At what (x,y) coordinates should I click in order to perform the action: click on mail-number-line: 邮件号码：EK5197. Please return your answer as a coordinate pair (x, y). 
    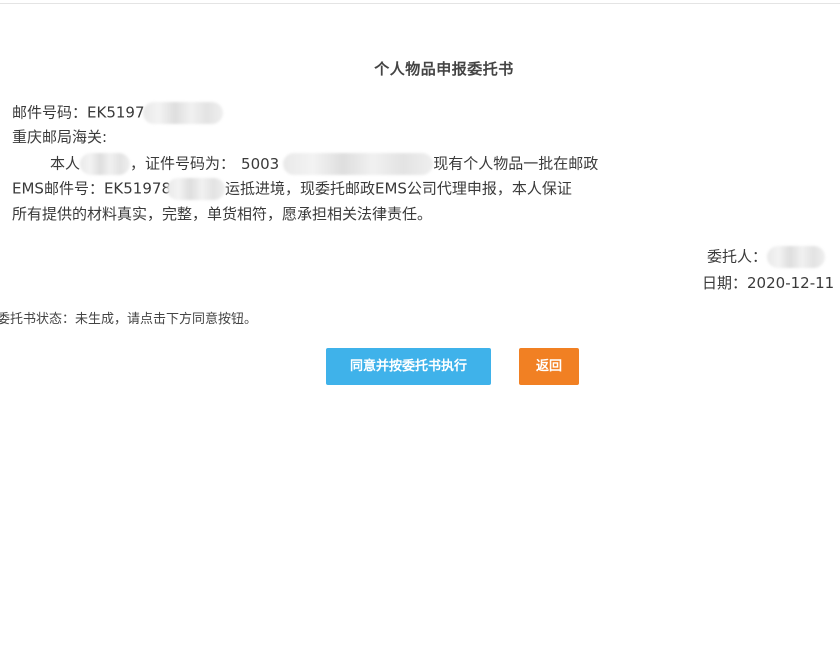
    Looking at the image, I should click on (117, 113).